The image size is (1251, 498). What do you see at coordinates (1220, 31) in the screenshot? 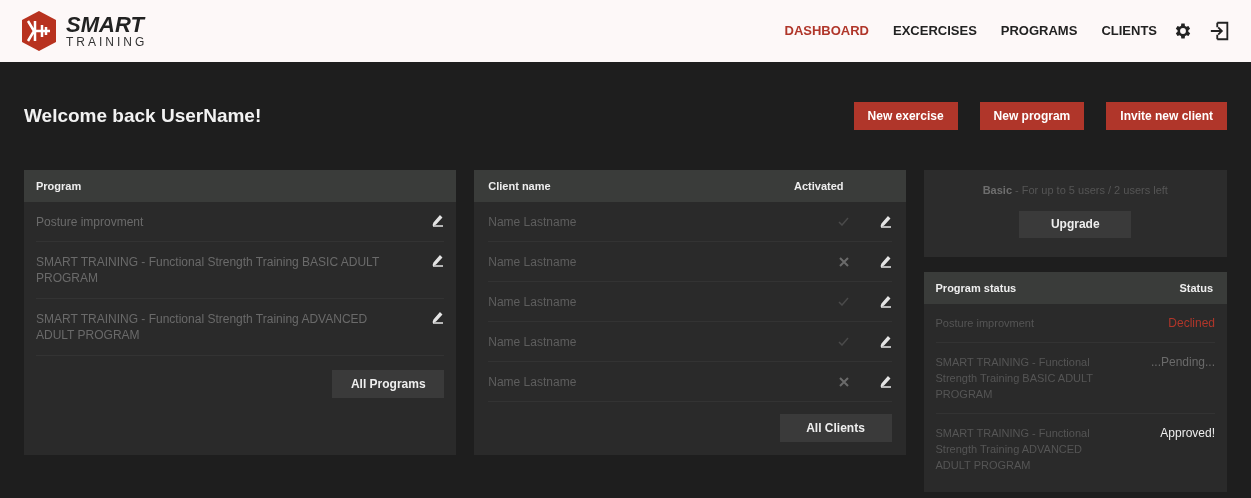
I see `logout-icon` at bounding box center [1220, 31].